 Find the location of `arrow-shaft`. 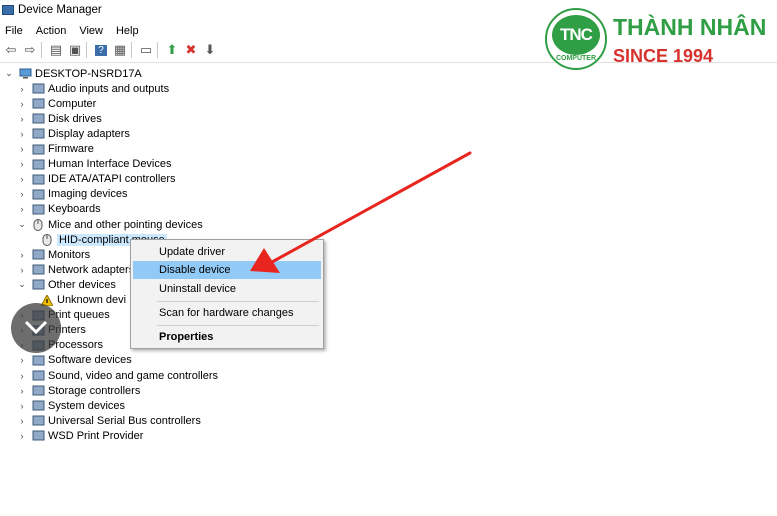

arrow-shaft is located at coordinates (371, 207).